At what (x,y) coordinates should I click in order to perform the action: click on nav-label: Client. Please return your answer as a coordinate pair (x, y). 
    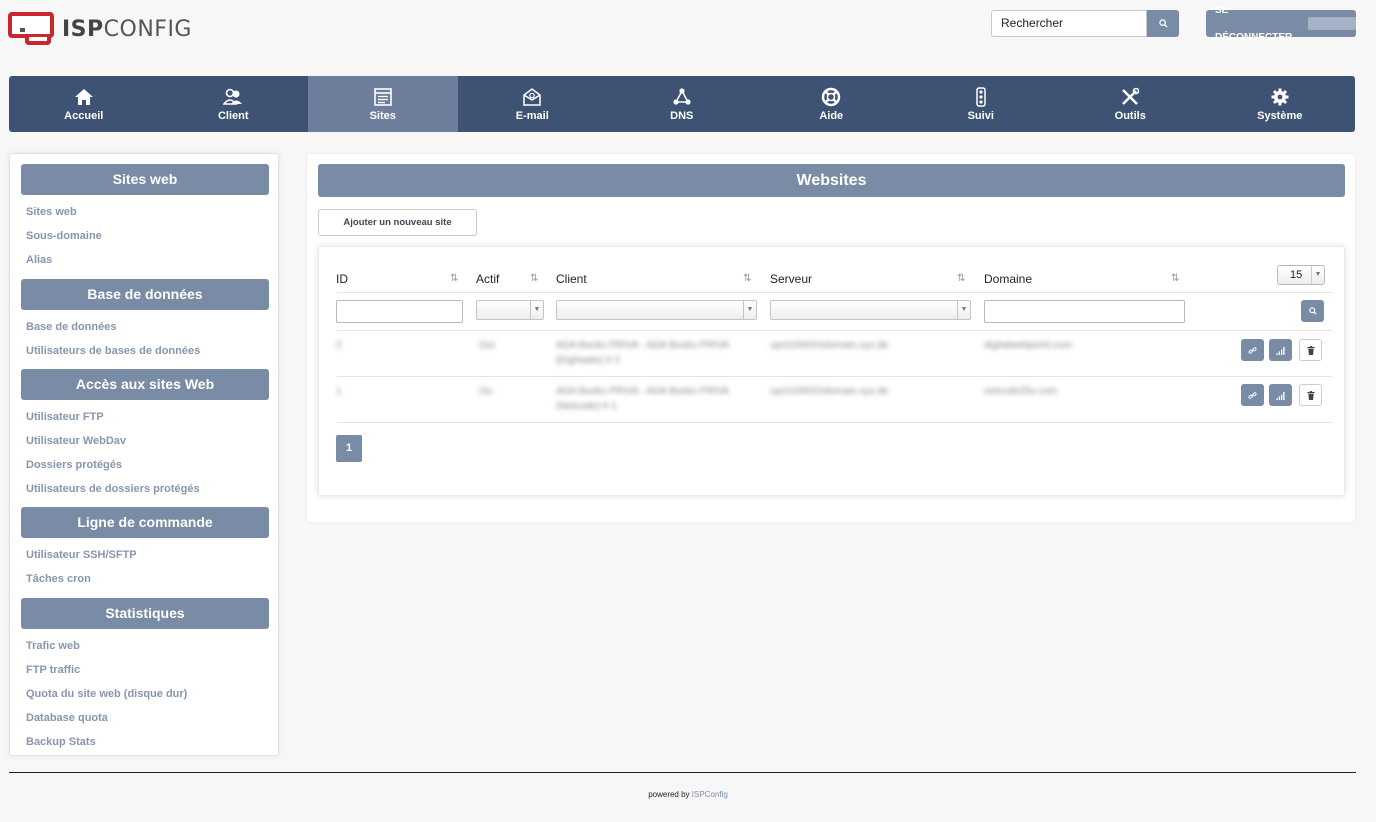
    Looking at the image, I should click on (233, 115).